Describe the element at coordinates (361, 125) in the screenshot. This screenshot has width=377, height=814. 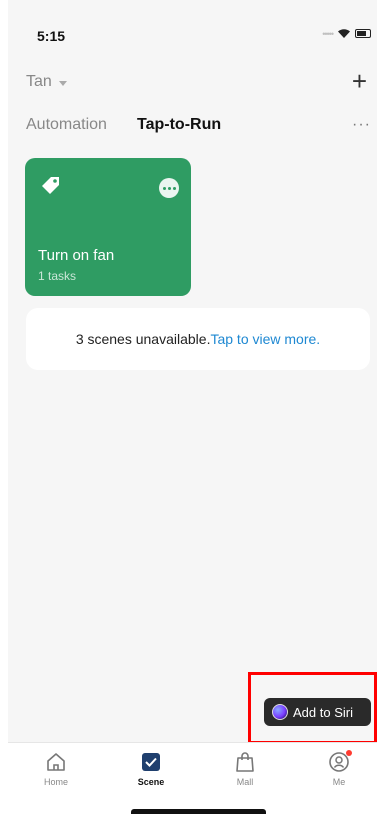
I see `more-options-button: ···` at that location.